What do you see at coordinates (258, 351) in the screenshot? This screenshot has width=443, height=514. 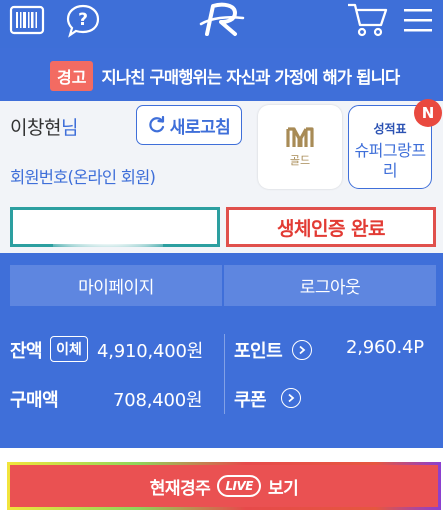 I see `point-label: 포인트` at bounding box center [258, 351].